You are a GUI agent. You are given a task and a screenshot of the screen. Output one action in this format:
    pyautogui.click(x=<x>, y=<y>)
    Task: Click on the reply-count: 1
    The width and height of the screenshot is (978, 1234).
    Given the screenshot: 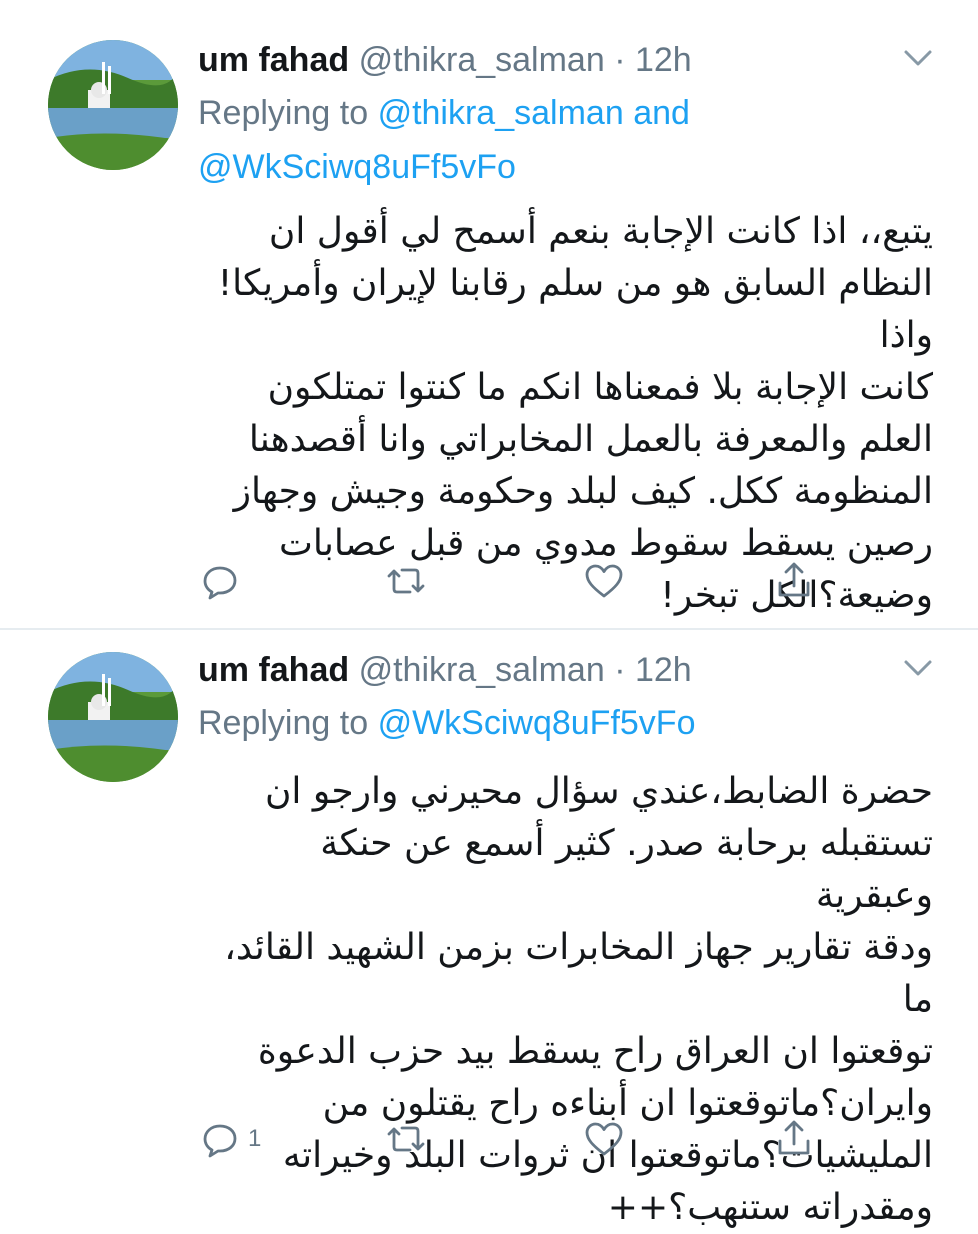 What is the action you would take?
    pyautogui.click(x=255, y=1138)
    